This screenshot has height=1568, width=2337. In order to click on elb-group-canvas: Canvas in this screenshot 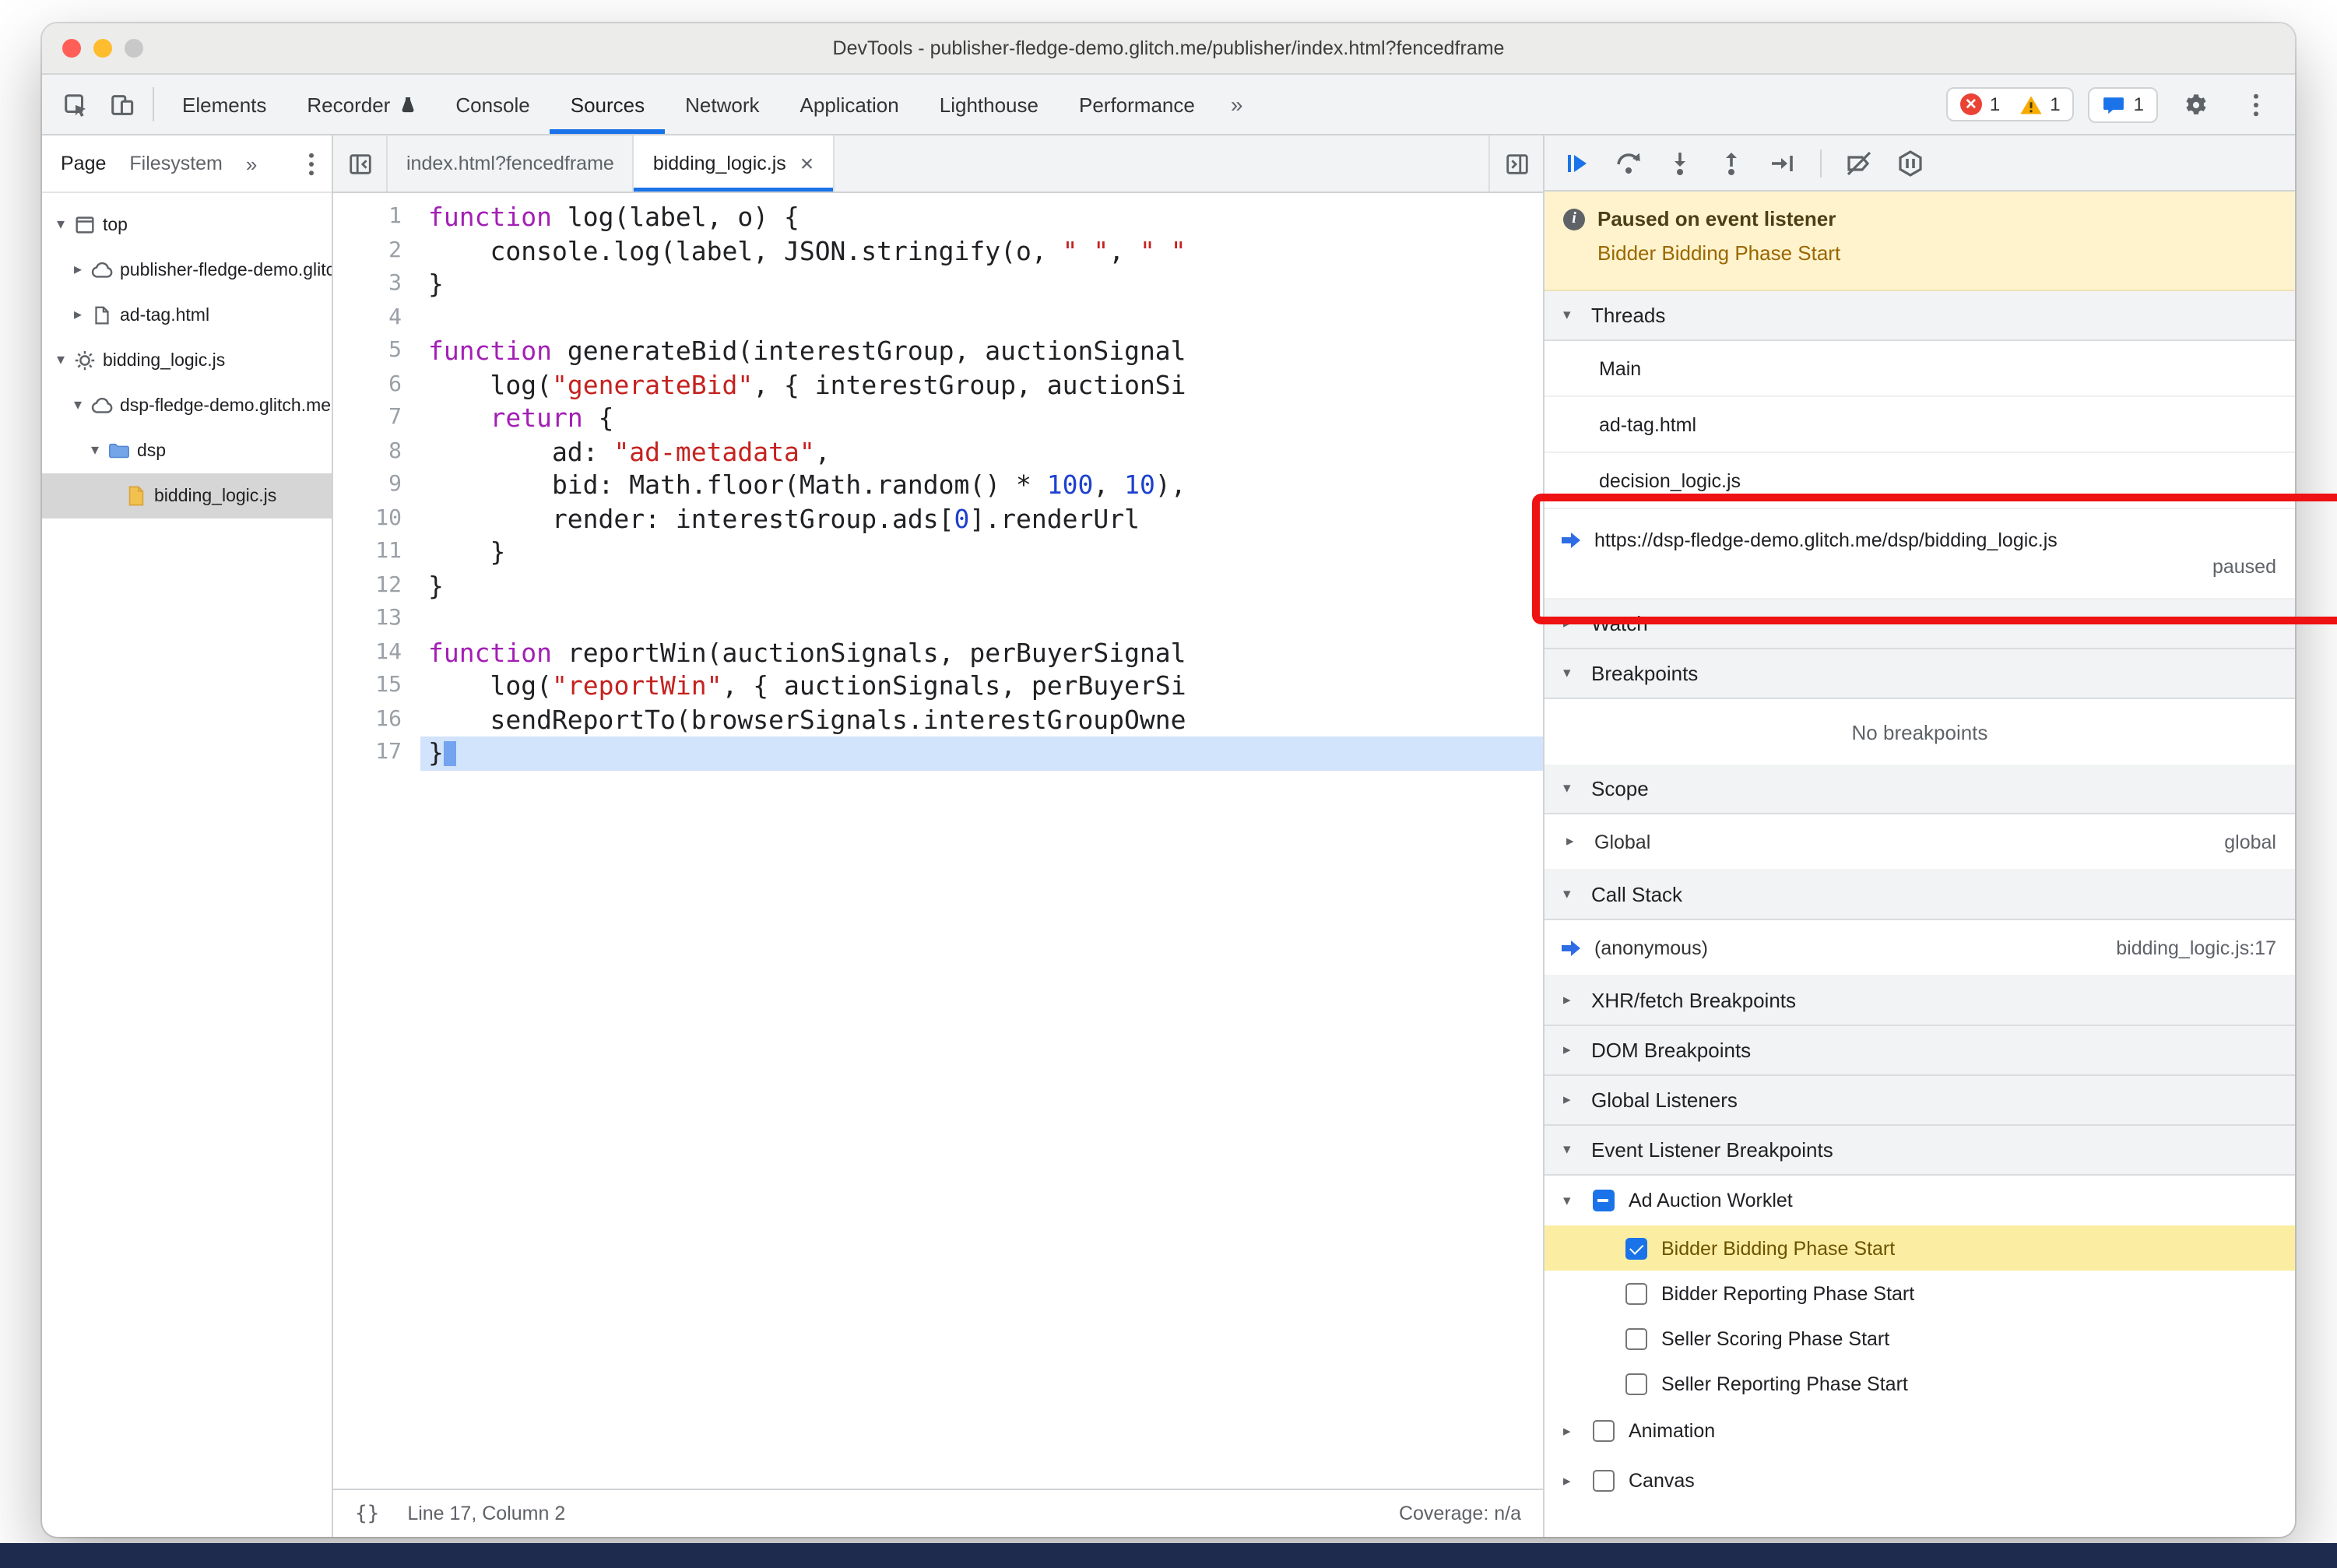, I will do `click(1920, 1481)`.